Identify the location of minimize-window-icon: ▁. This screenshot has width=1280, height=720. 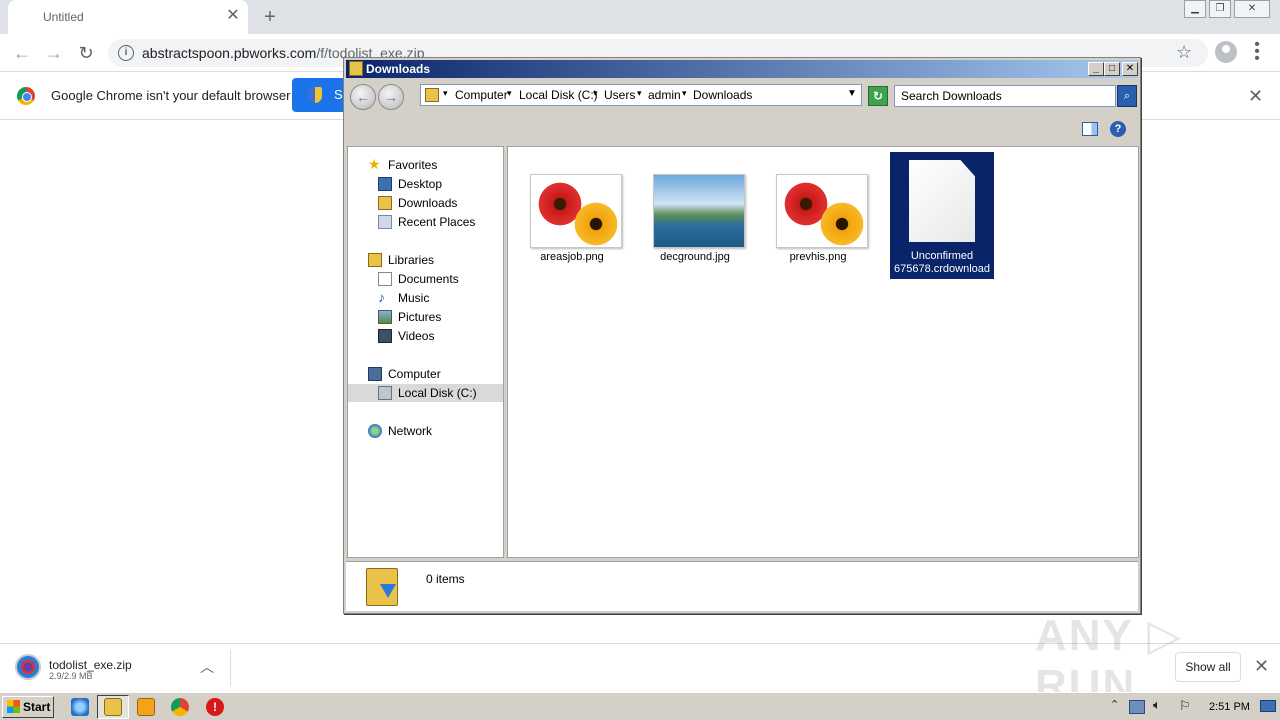
(1195, 9).